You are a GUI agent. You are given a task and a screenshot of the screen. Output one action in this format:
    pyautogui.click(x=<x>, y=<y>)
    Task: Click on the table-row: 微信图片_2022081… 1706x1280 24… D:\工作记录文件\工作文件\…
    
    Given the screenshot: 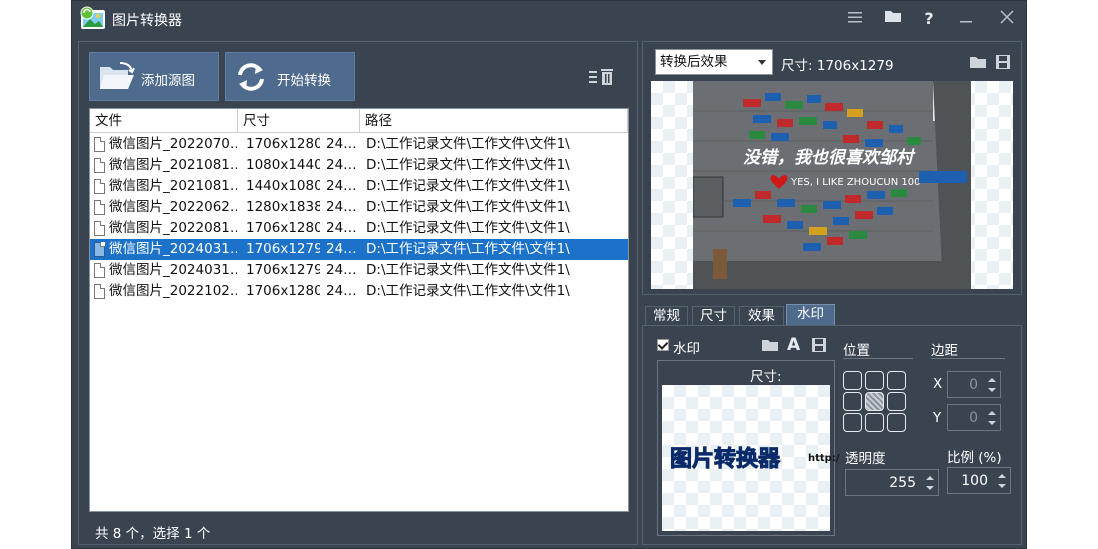 What is the action you would take?
    pyautogui.click(x=359, y=228)
    